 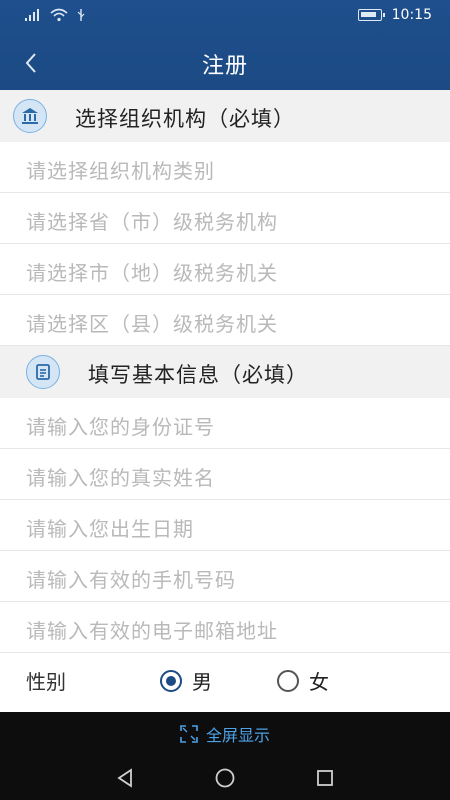 I want to click on placeholder-text: 请输入有效的手机号码, so click(x=131, y=580).